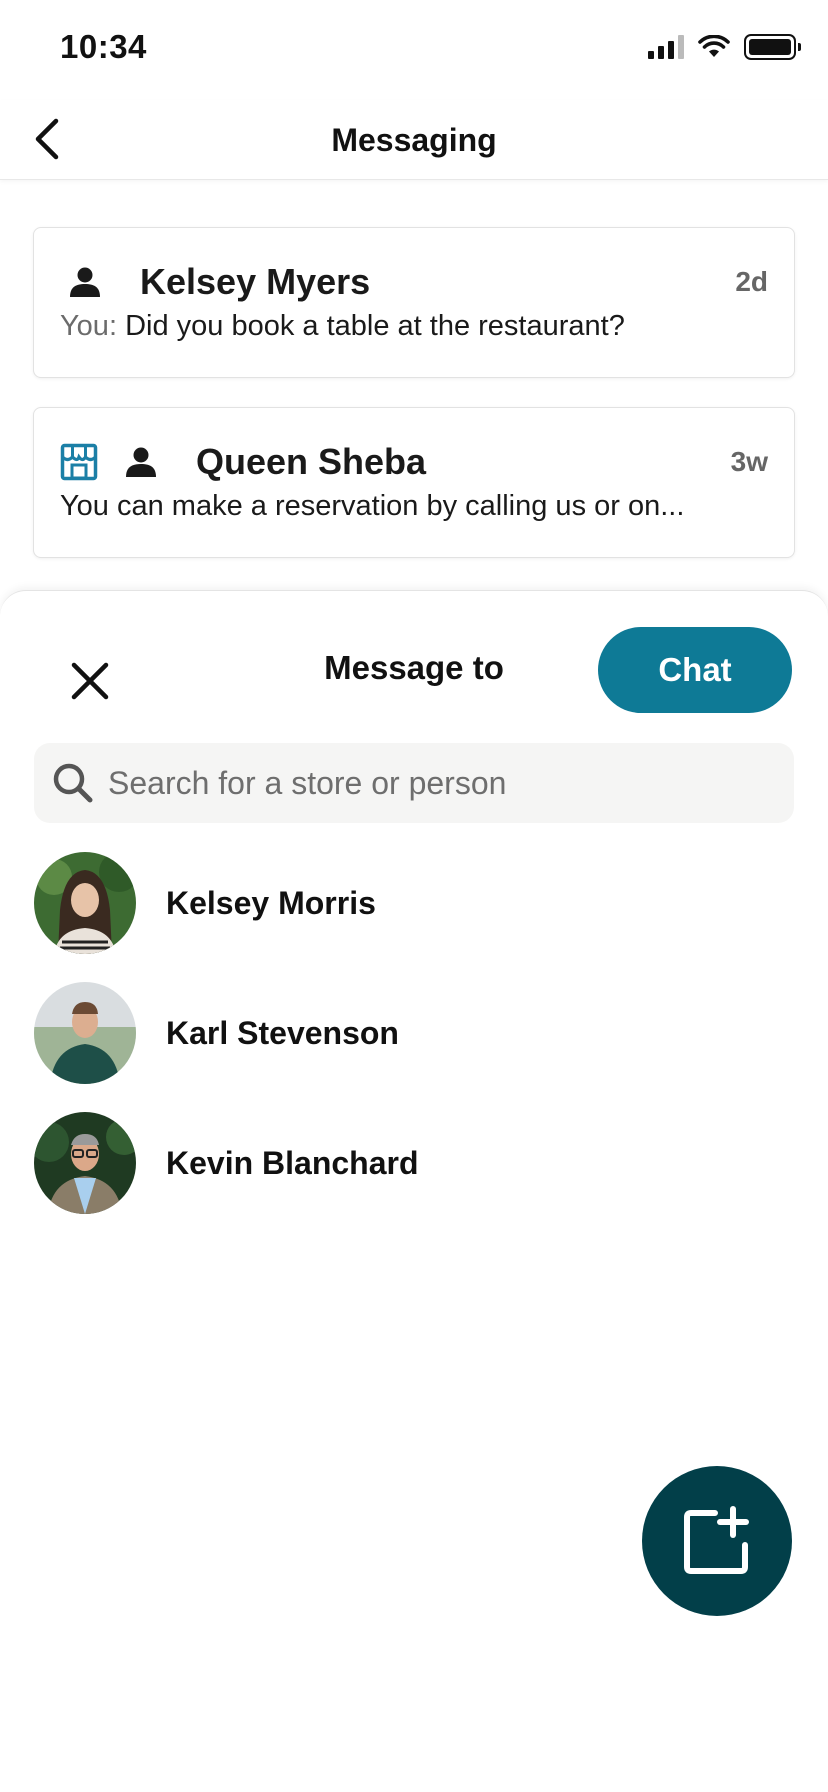  What do you see at coordinates (292, 1162) in the screenshot?
I see `contact-name: Kevin Blanchard` at bounding box center [292, 1162].